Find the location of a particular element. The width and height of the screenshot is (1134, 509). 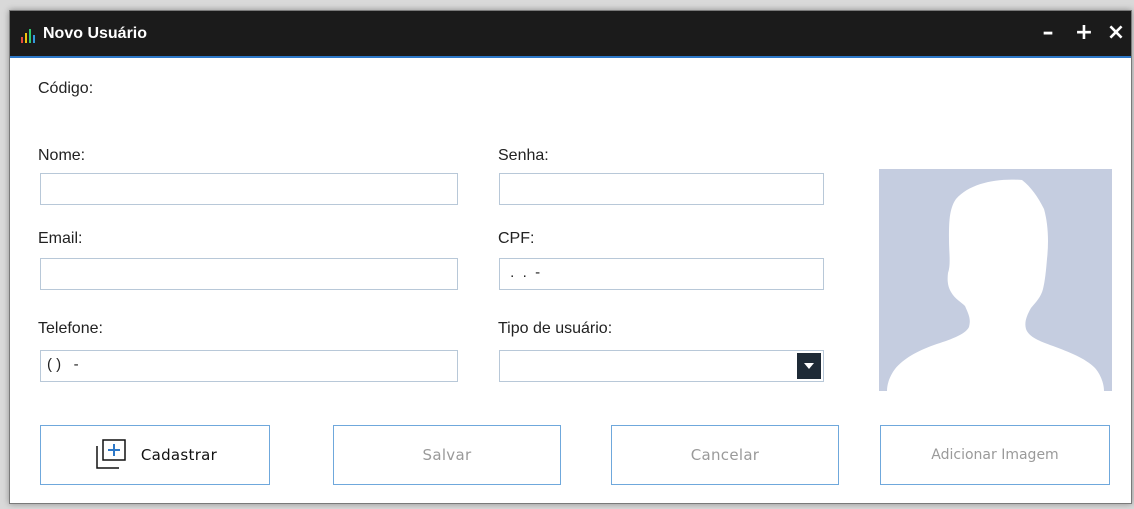

senha-label: Senha: is located at coordinates (523, 155).